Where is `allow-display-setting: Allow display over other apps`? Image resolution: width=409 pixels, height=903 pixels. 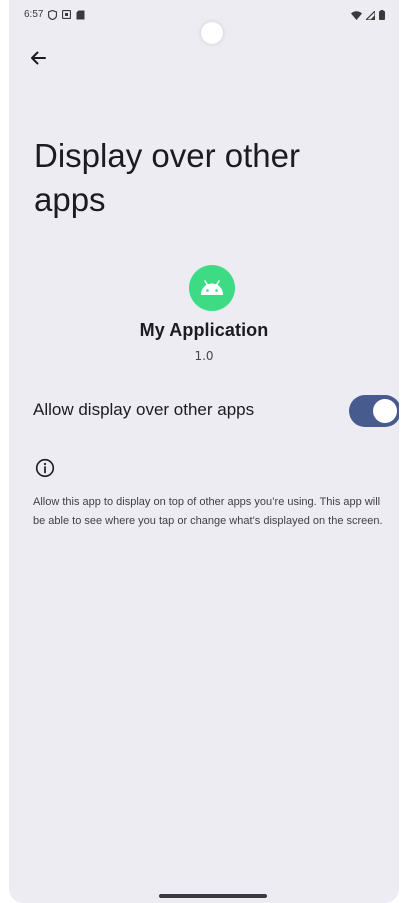
allow-display-setting: Allow display over other apps is located at coordinates (204, 412).